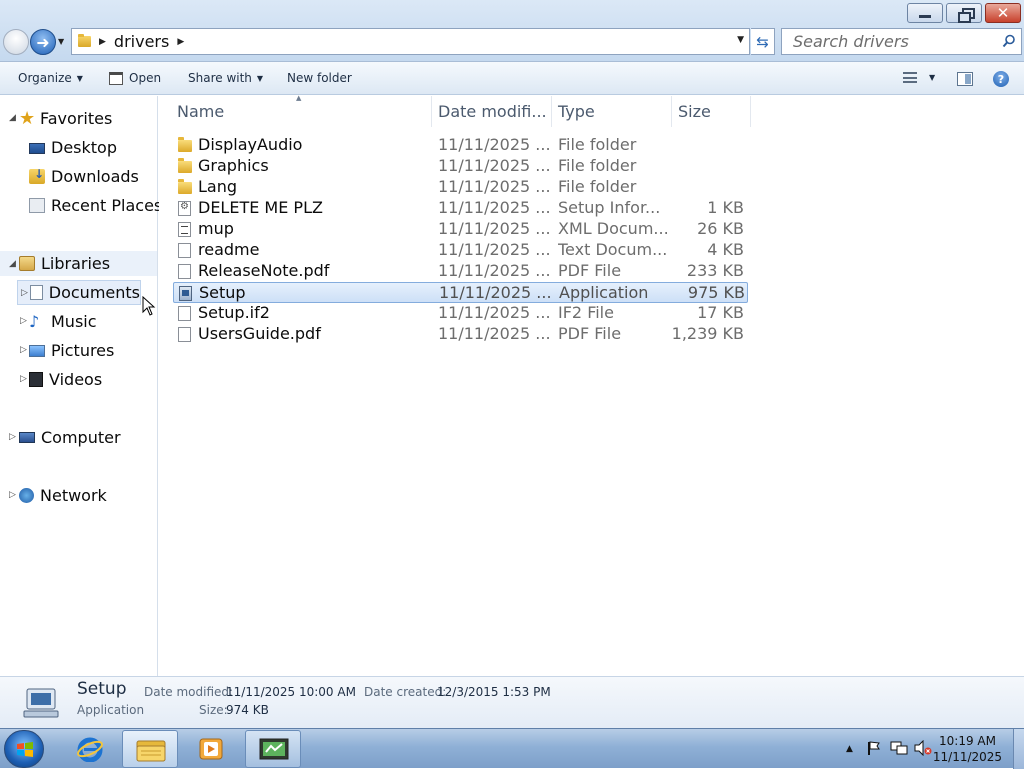 The width and height of the screenshot is (1024, 769). I want to click on open-button: Open, so click(135, 78).